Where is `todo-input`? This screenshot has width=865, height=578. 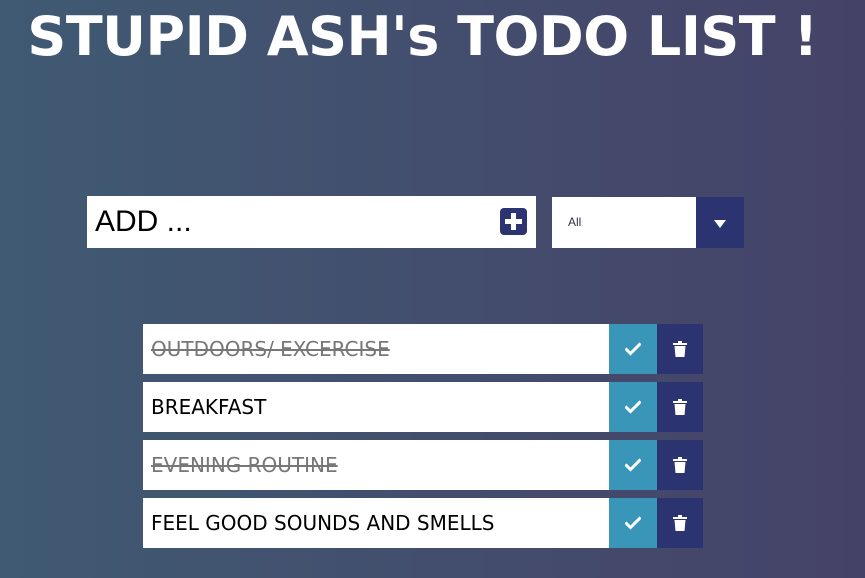 todo-input is located at coordinates (287, 222).